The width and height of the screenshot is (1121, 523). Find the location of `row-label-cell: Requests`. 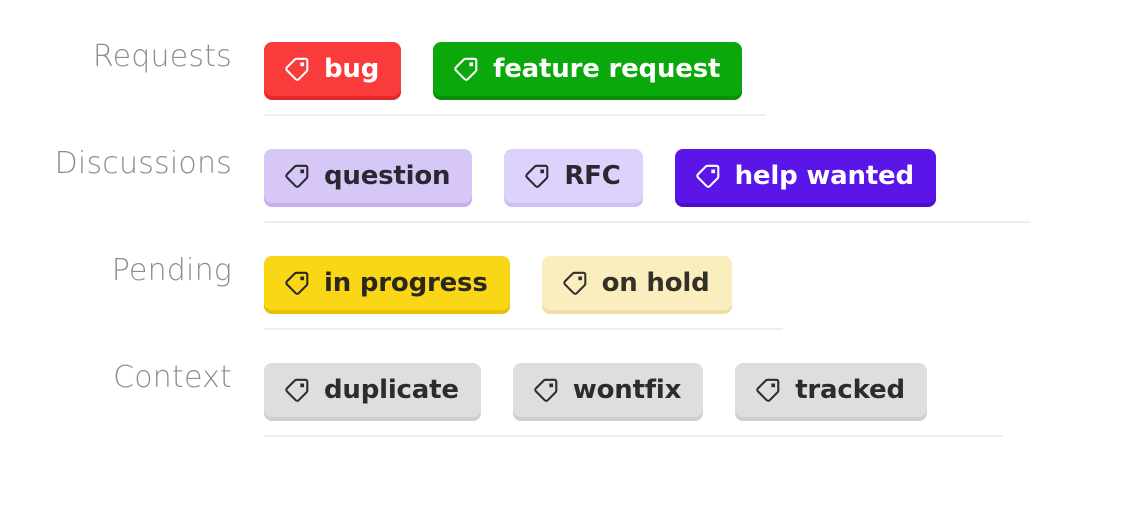

row-label-cell: Requests is located at coordinates (116, 57).